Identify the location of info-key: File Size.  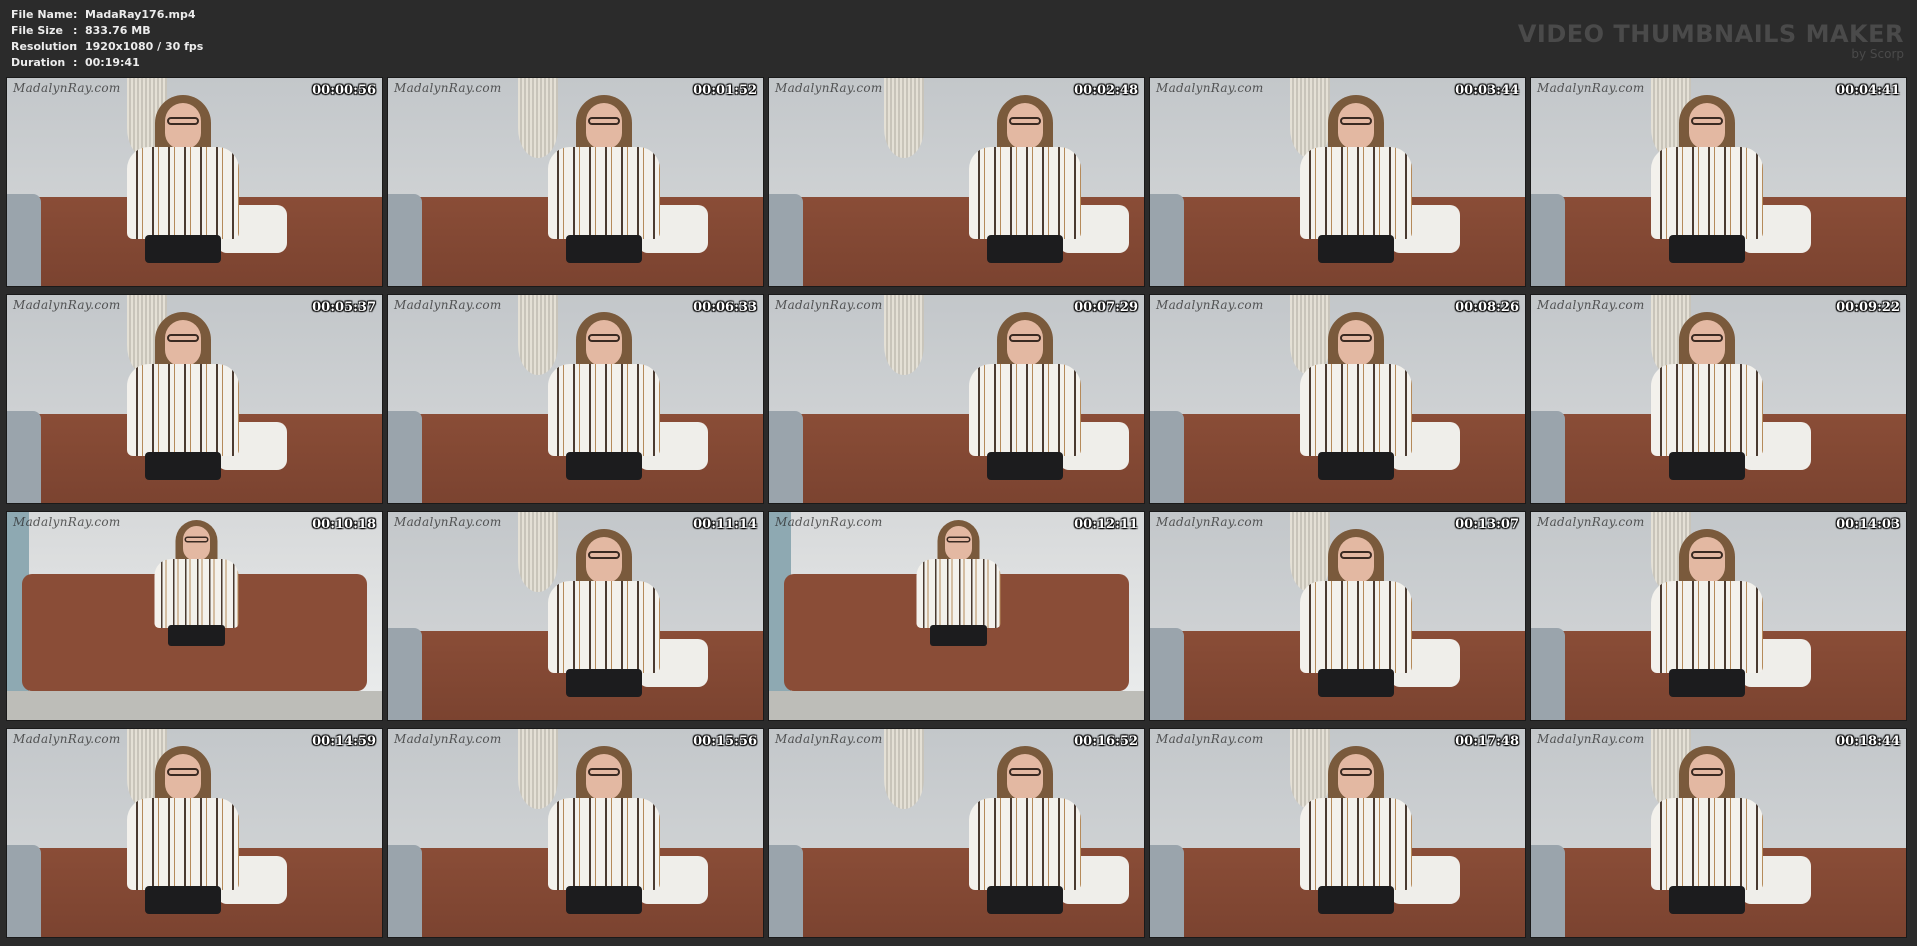
(37, 30).